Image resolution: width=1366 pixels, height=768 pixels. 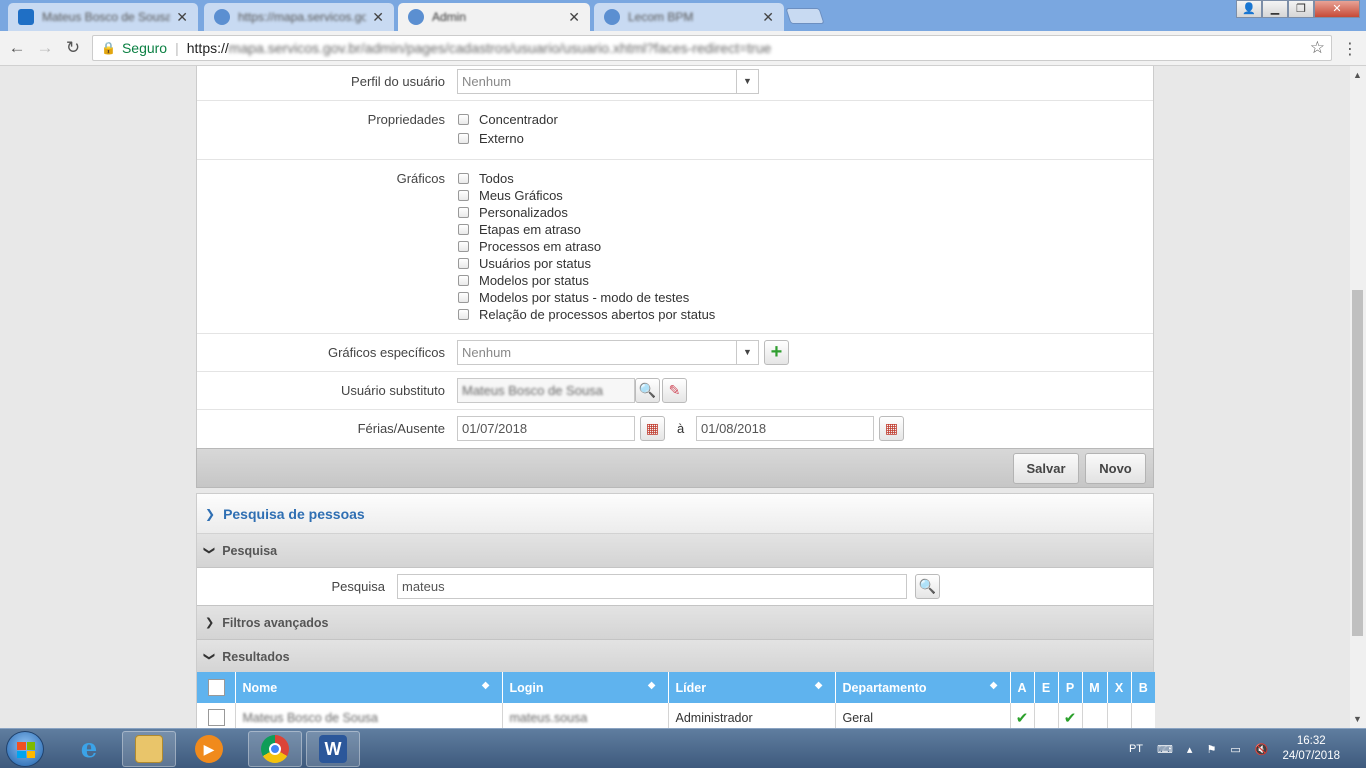 What do you see at coordinates (651, 685) in the screenshot?
I see `sort-icon: ◆` at bounding box center [651, 685].